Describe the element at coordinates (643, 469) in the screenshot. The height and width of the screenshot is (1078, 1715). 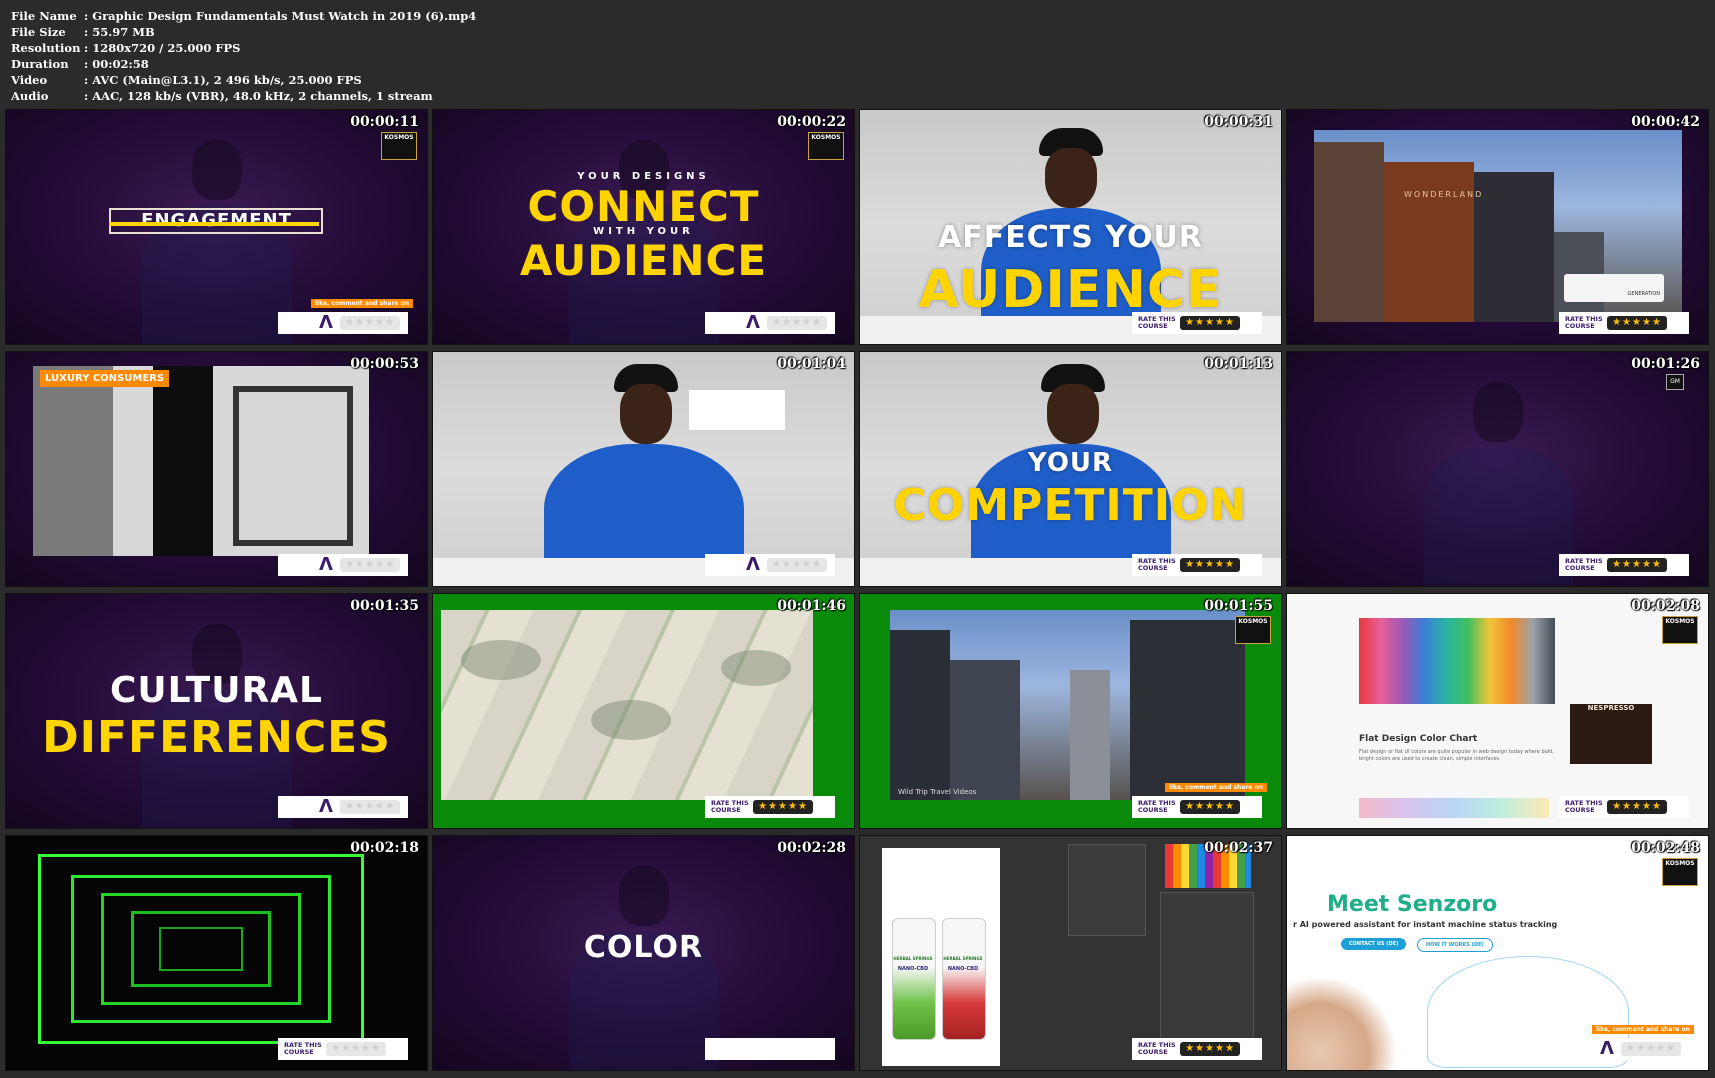
I see `thumbnail-6: Λ ★★★★★ 00:01:04` at that location.